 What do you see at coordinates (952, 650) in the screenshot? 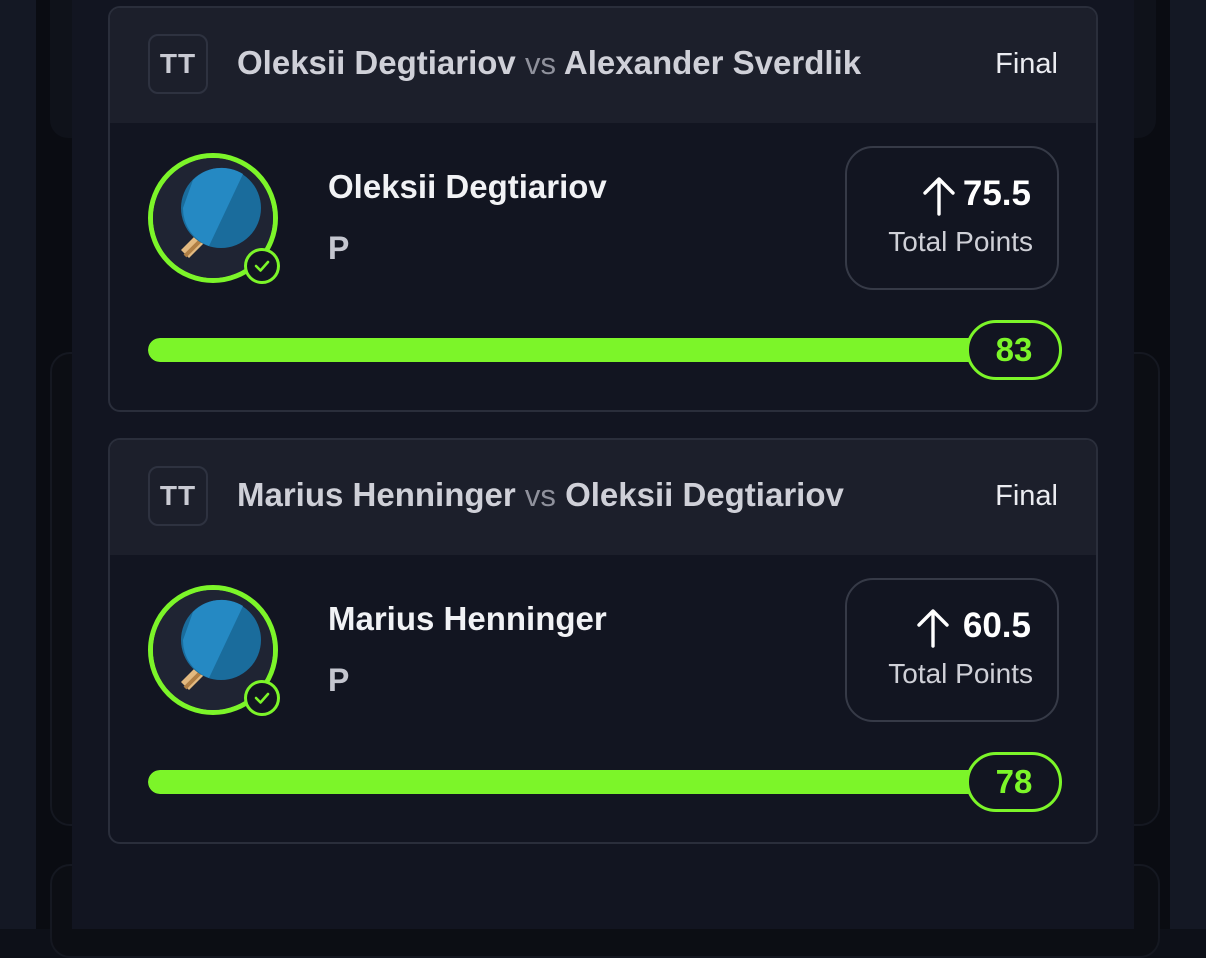
I see `projection-box: 60.5 Total Points` at bounding box center [952, 650].